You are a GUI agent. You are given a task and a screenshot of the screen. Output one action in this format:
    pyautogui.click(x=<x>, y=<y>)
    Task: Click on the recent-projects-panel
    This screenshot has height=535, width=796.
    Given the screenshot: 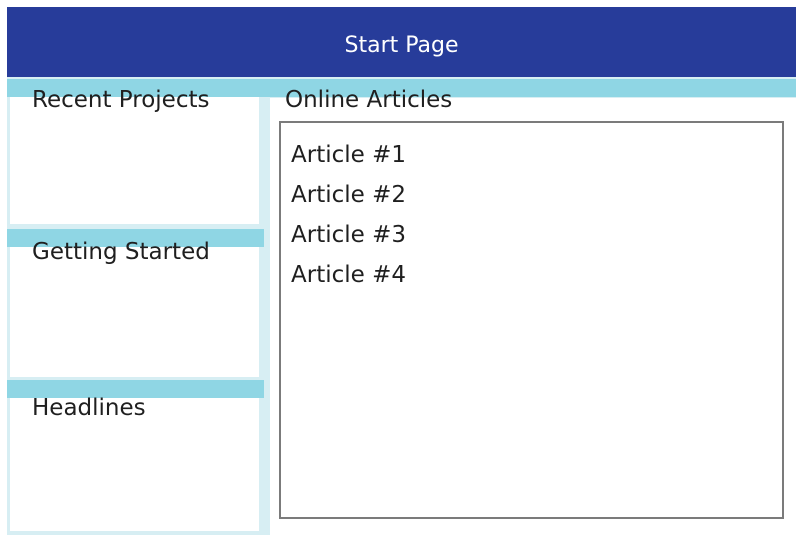 What is the action you would take?
    pyautogui.click(x=134, y=160)
    